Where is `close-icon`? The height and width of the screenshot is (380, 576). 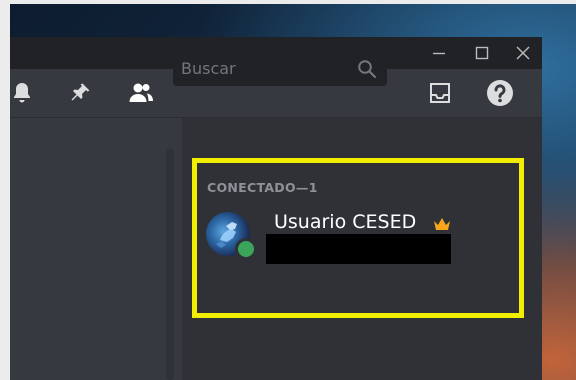 close-icon is located at coordinates (523, 53).